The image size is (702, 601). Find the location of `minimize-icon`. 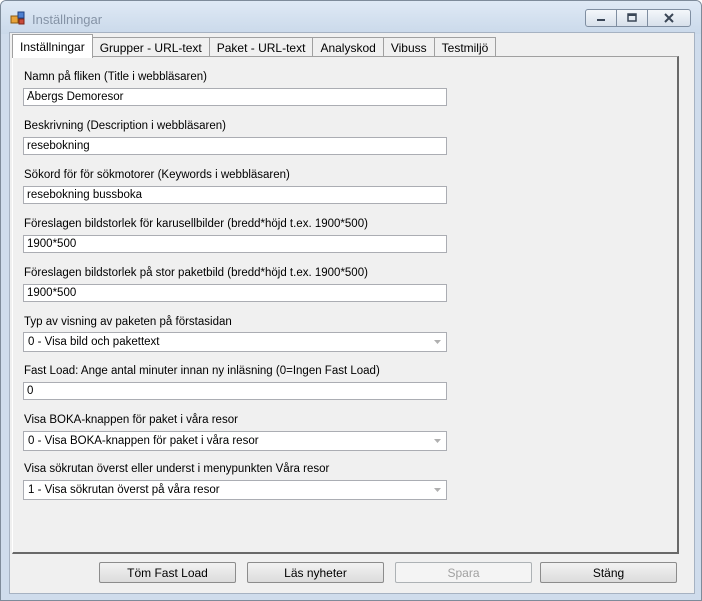

minimize-icon is located at coordinates (601, 20).